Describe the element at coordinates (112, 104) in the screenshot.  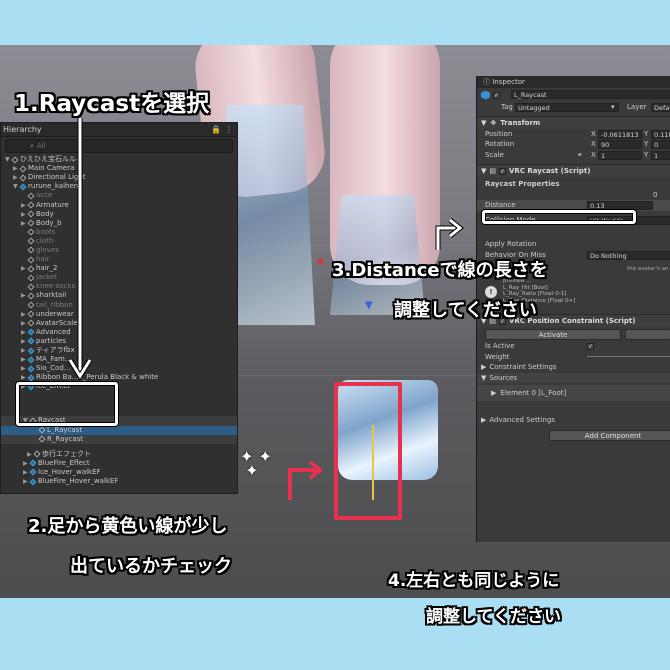
I see `caption-step1: 1.Raycastを選択` at that location.